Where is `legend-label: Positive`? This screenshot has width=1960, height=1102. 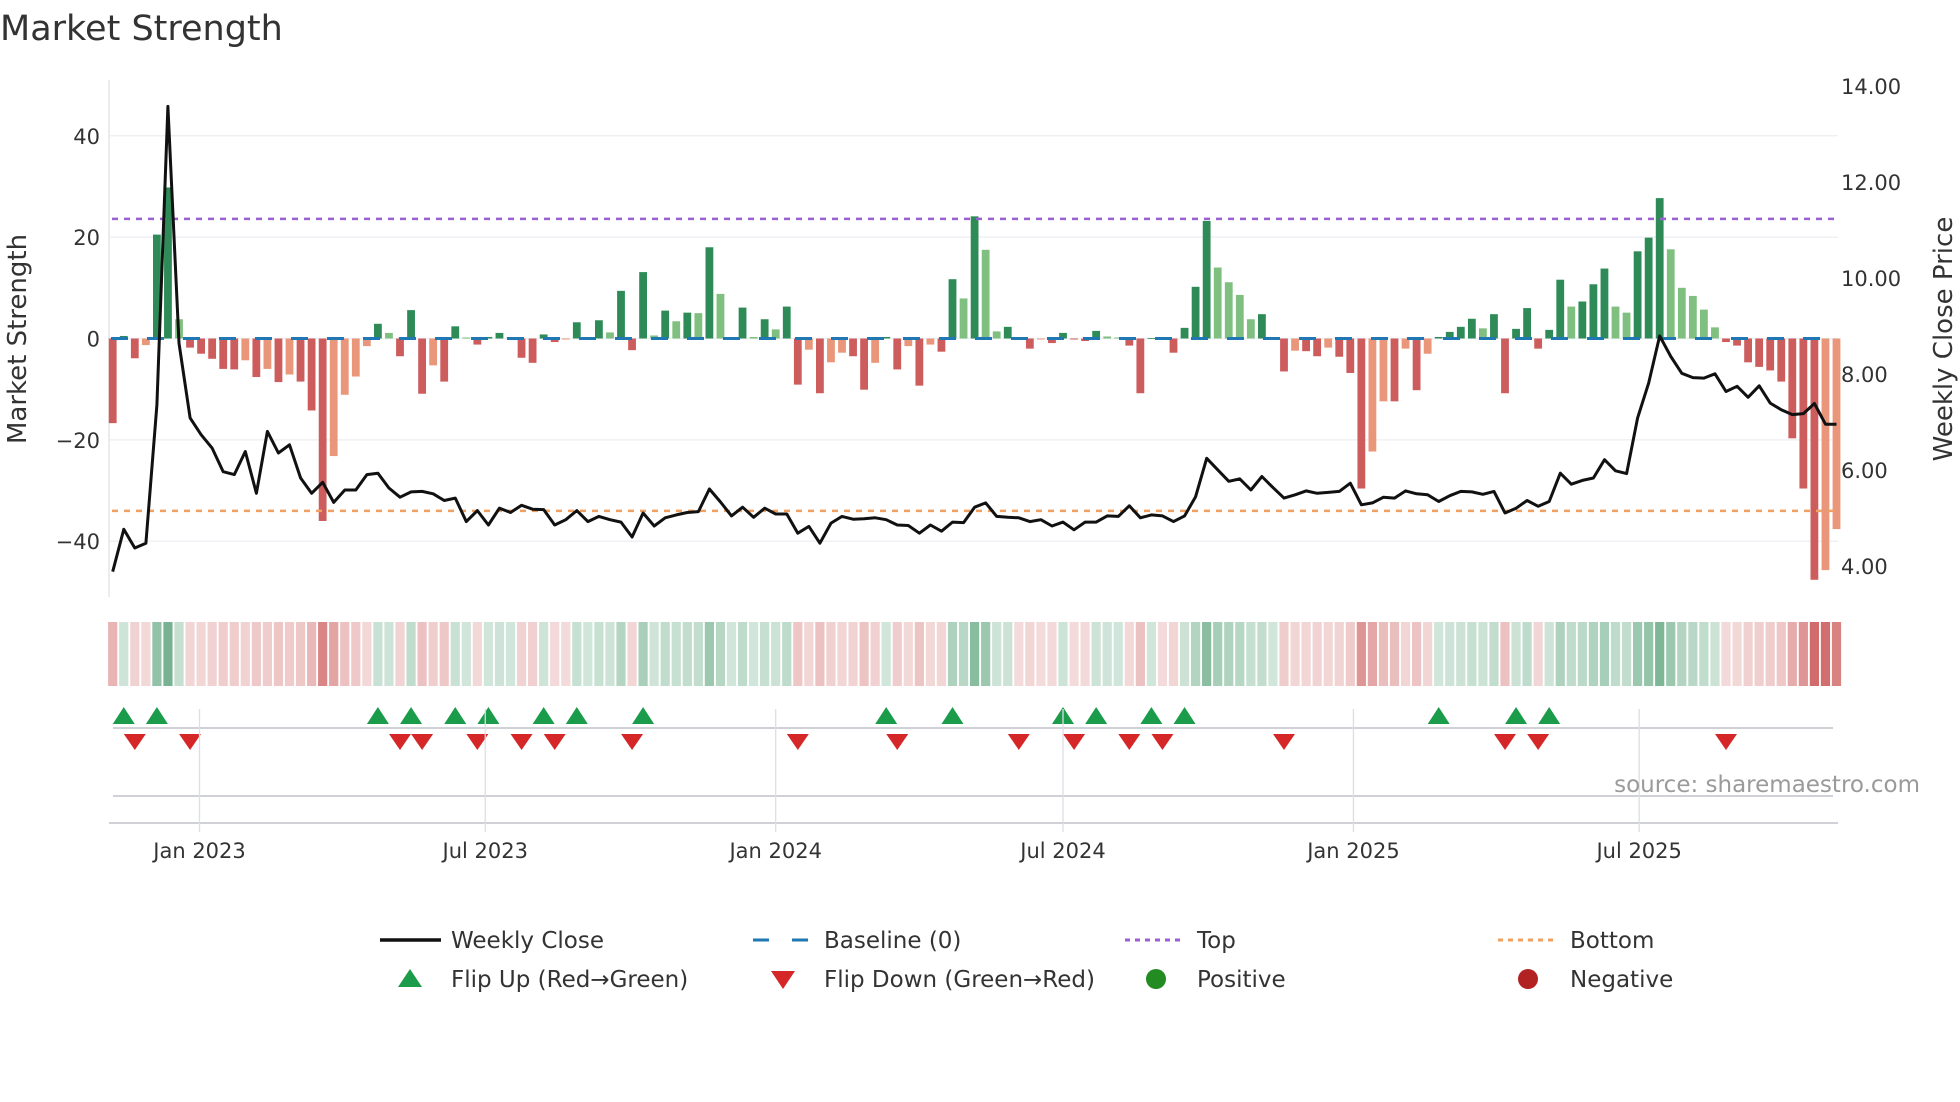
legend-label: Positive is located at coordinates (1241, 980).